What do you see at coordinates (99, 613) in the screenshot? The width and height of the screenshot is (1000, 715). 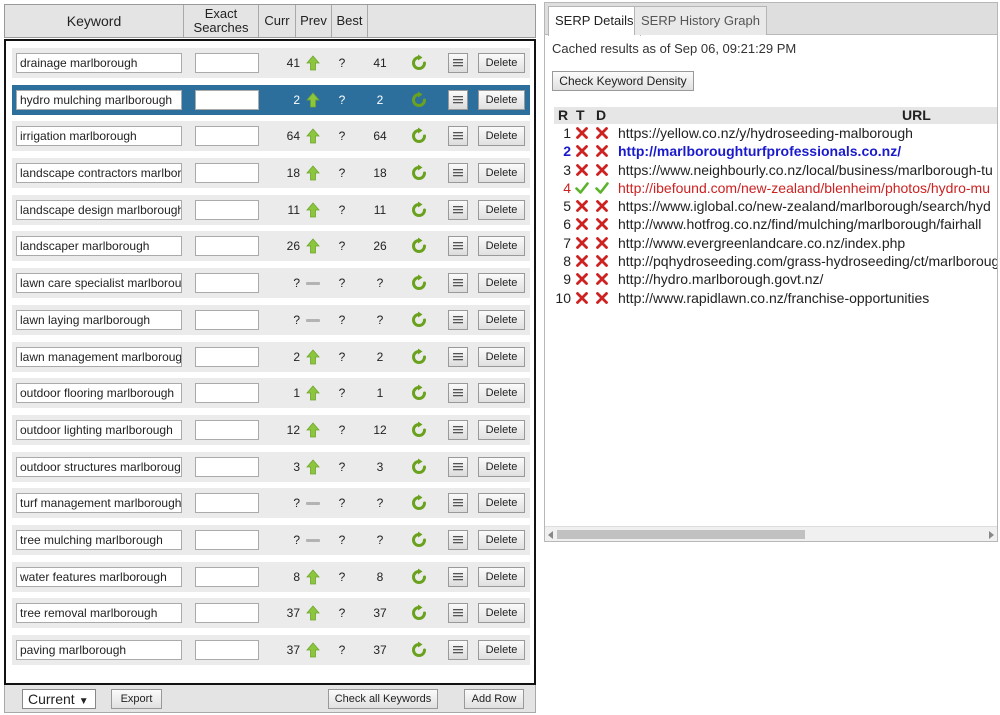 I see `keyword-input: tree removal marlborough` at bounding box center [99, 613].